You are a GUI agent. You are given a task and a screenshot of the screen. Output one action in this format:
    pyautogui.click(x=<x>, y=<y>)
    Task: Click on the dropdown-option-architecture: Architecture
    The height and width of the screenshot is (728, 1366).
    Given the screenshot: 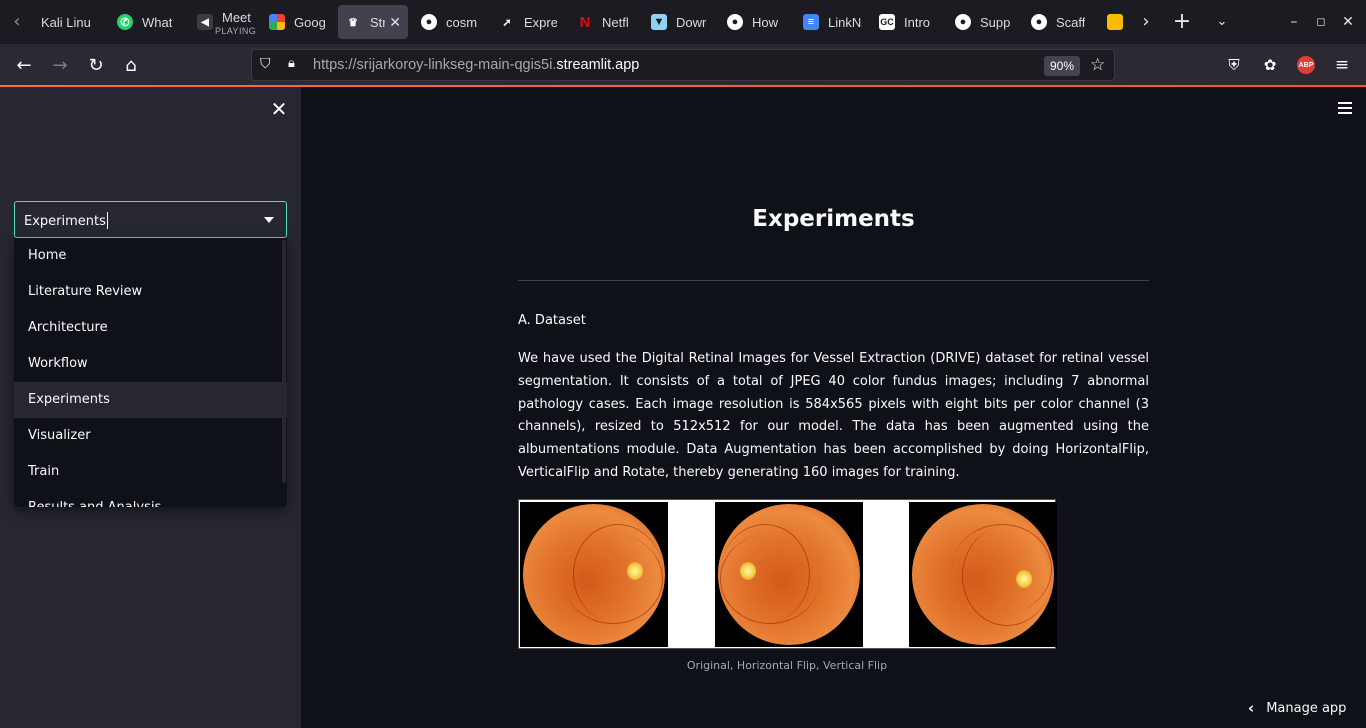 What is the action you would take?
    pyautogui.click(x=150, y=328)
    